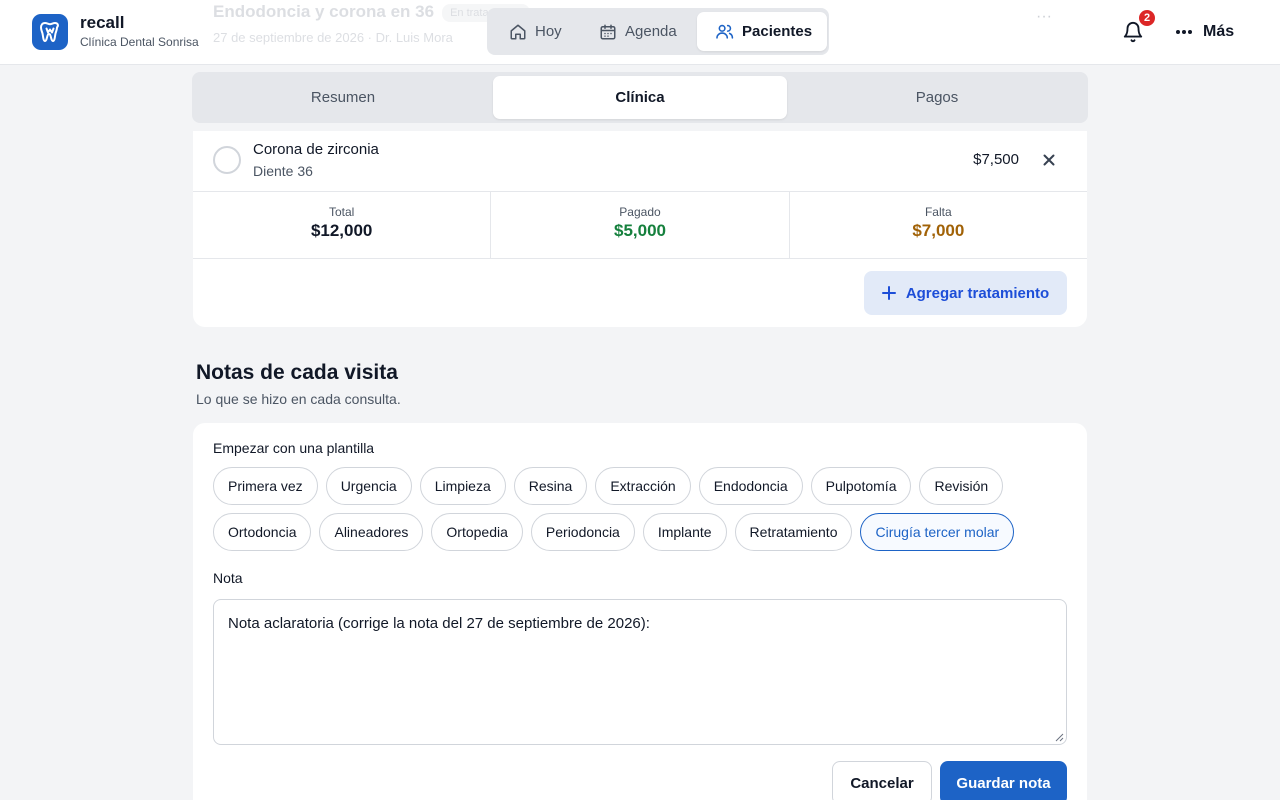 The image size is (1280, 800). Describe the element at coordinates (534, 31) in the screenshot. I see `nav-hoy: Hoy` at that location.